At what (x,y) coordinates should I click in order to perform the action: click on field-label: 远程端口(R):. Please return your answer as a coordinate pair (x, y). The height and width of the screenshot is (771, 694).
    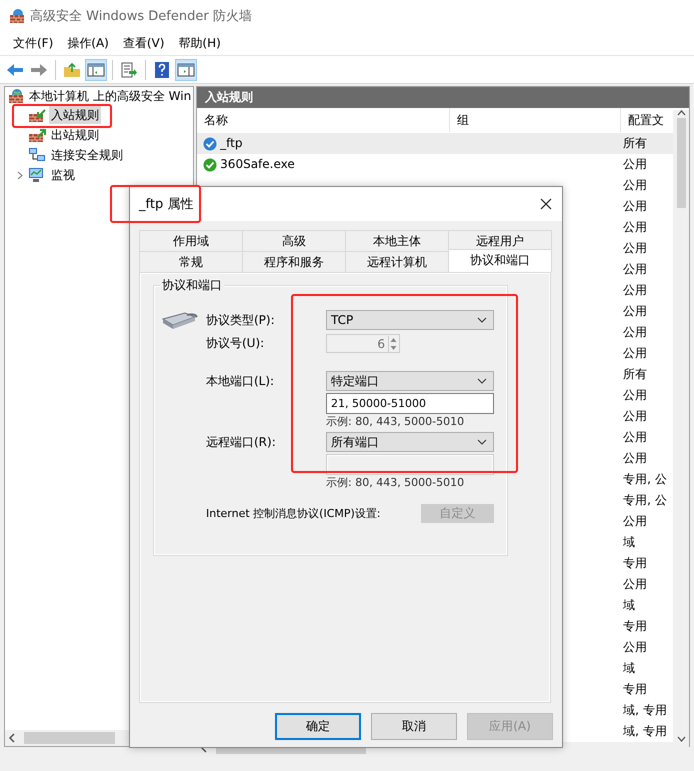
    Looking at the image, I should click on (241, 442).